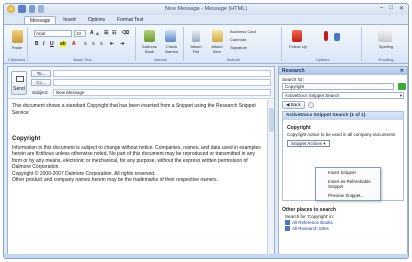 This screenshot has width=412, height=262. I want to click on start-search-icon, so click(402, 86).